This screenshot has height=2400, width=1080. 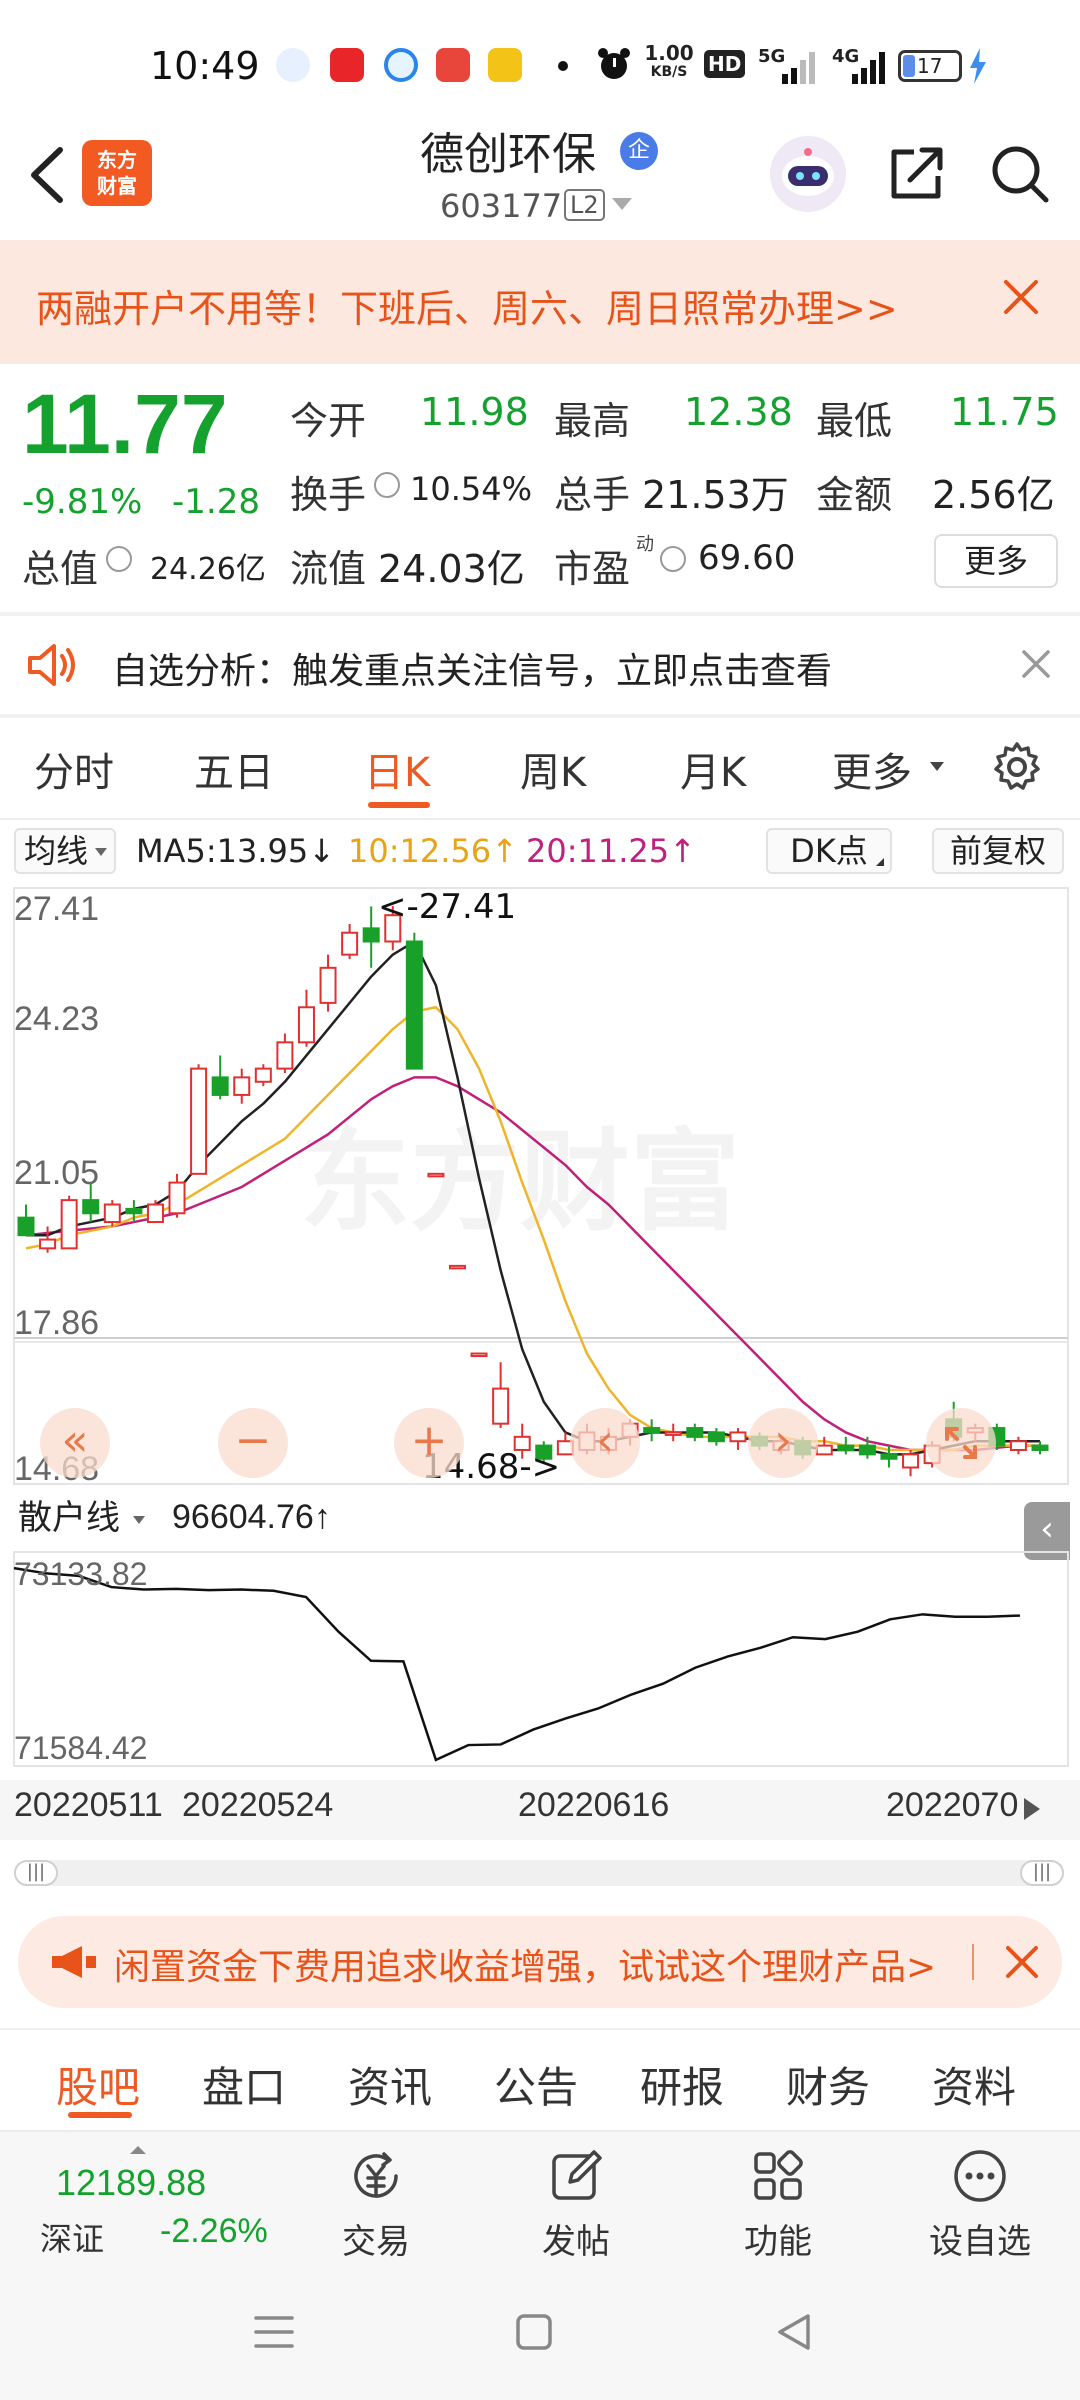 I want to click on functions-button: 功能, so click(x=778, y=2202).